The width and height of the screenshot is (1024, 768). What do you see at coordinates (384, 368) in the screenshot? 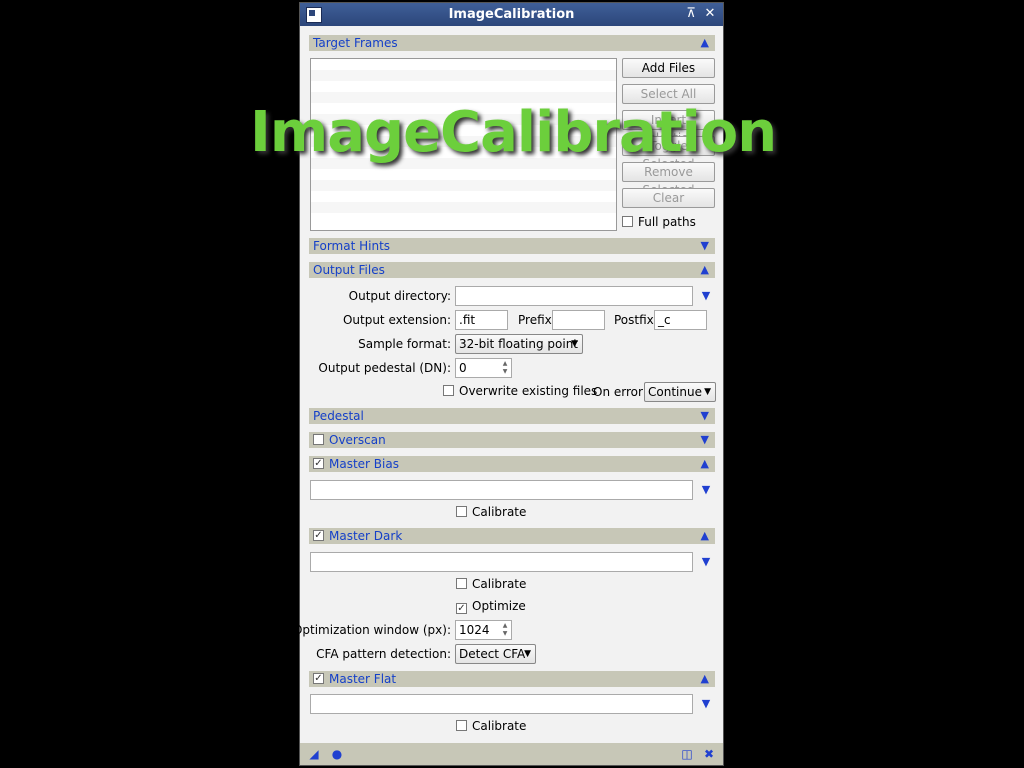
I see `output-pedestal-label: Output pedestal (DN):` at bounding box center [384, 368].